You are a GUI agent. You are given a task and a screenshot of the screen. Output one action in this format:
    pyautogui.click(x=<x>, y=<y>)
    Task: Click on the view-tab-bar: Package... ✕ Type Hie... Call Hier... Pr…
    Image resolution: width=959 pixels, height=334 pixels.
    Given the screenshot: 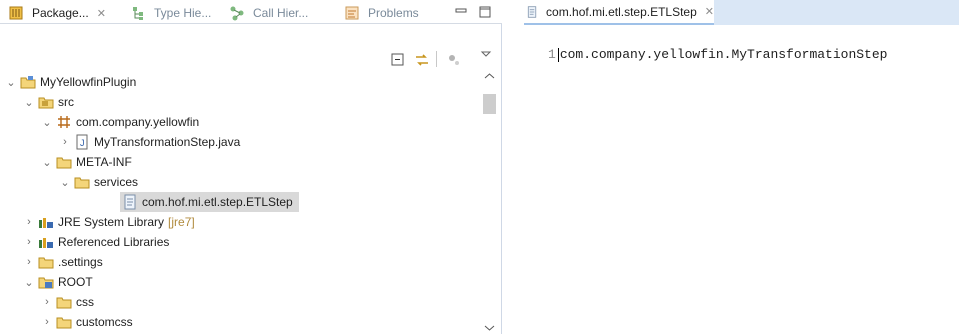 What is the action you would take?
    pyautogui.click(x=251, y=12)
    